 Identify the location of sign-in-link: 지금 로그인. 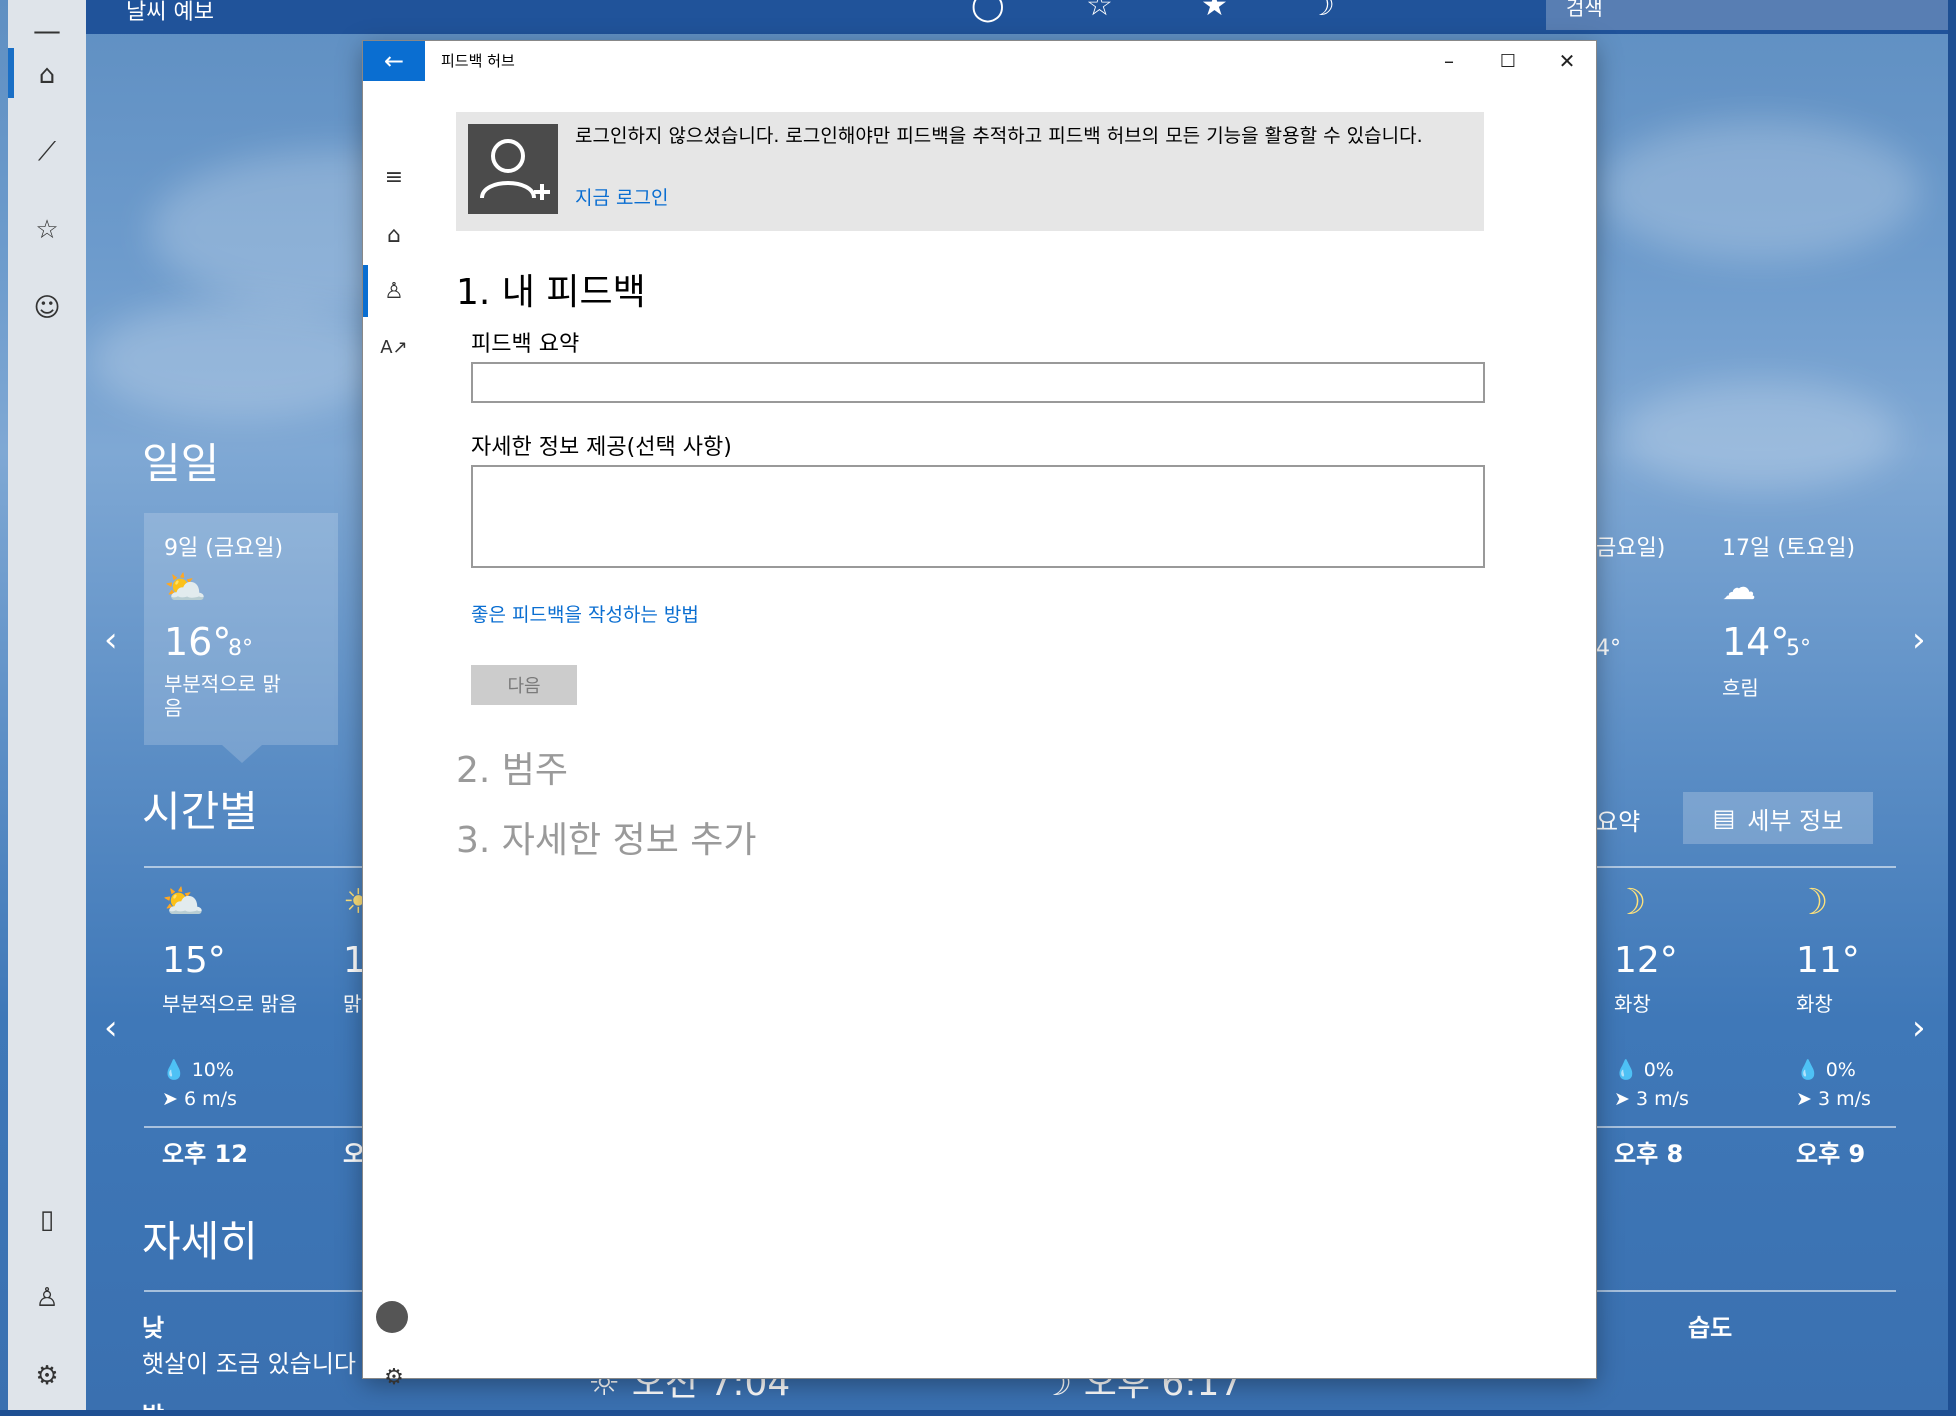
(621, 196).